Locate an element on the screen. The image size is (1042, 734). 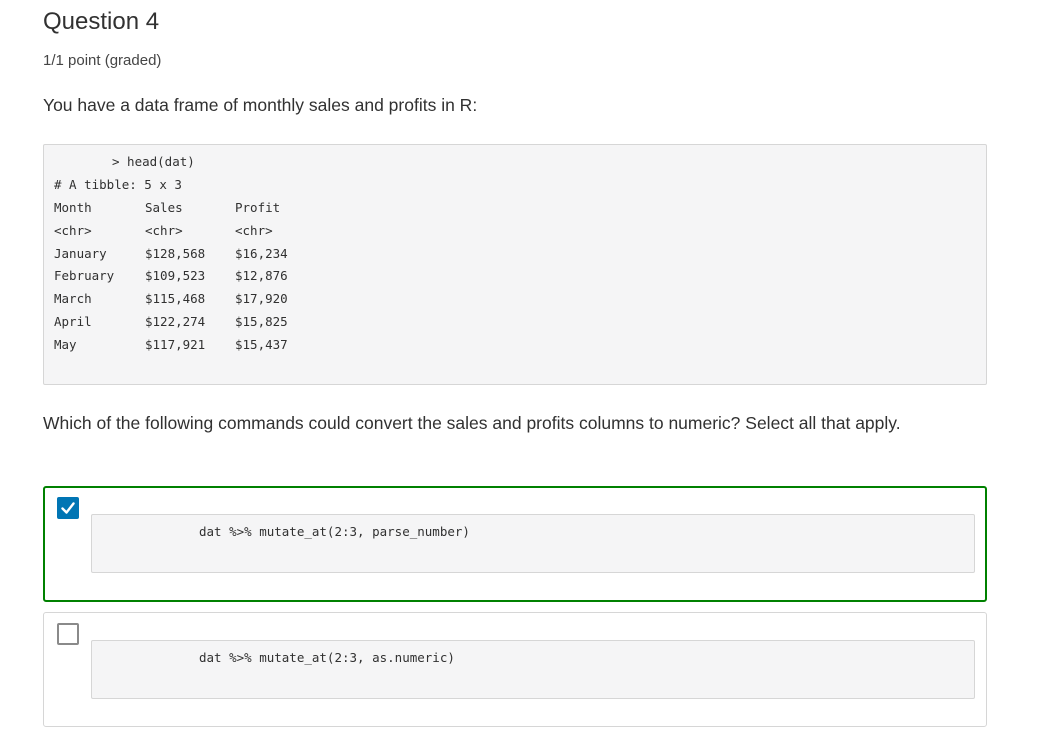
table-cell: $109,523 is located at coordinates (175, 275).